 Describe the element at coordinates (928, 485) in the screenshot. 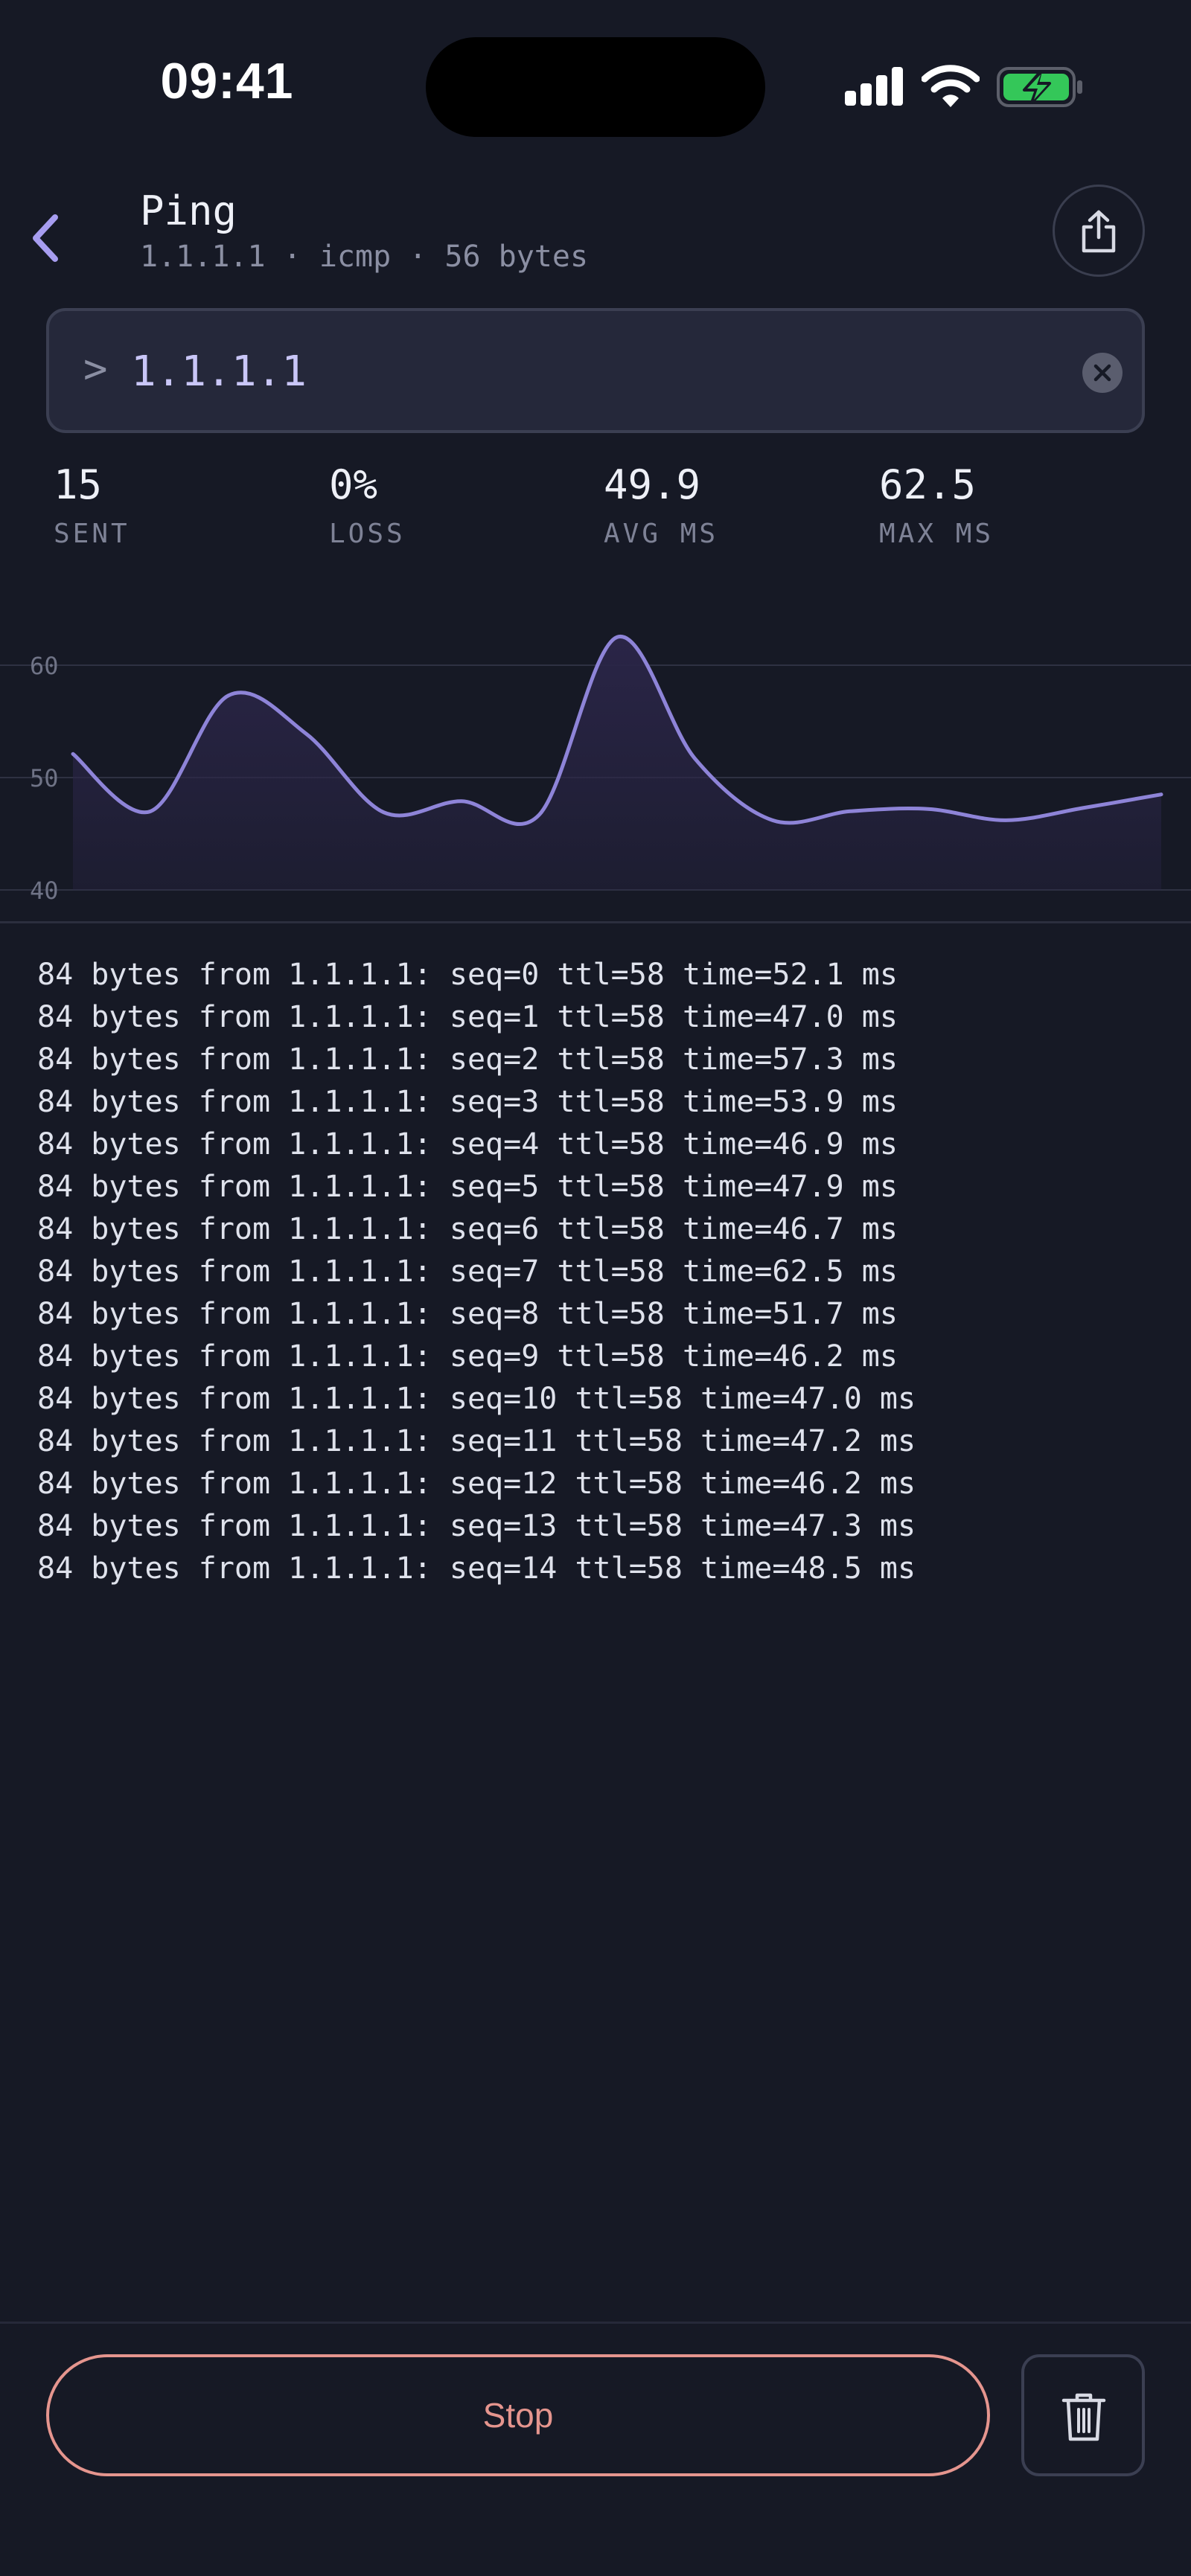

I see `stat-value: 62.5` at that location.